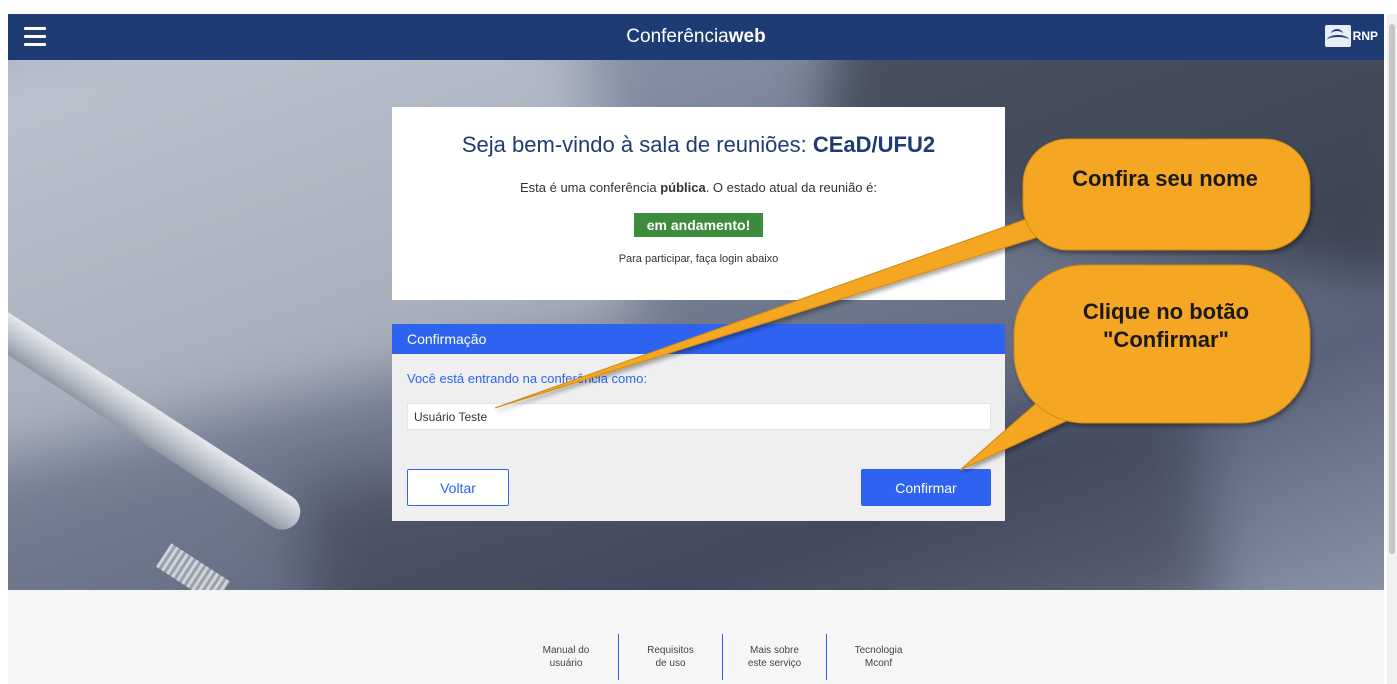 This screenshot has width=1397, height=684. I want to click on vertical-scrollbar, so click(1392, 349).